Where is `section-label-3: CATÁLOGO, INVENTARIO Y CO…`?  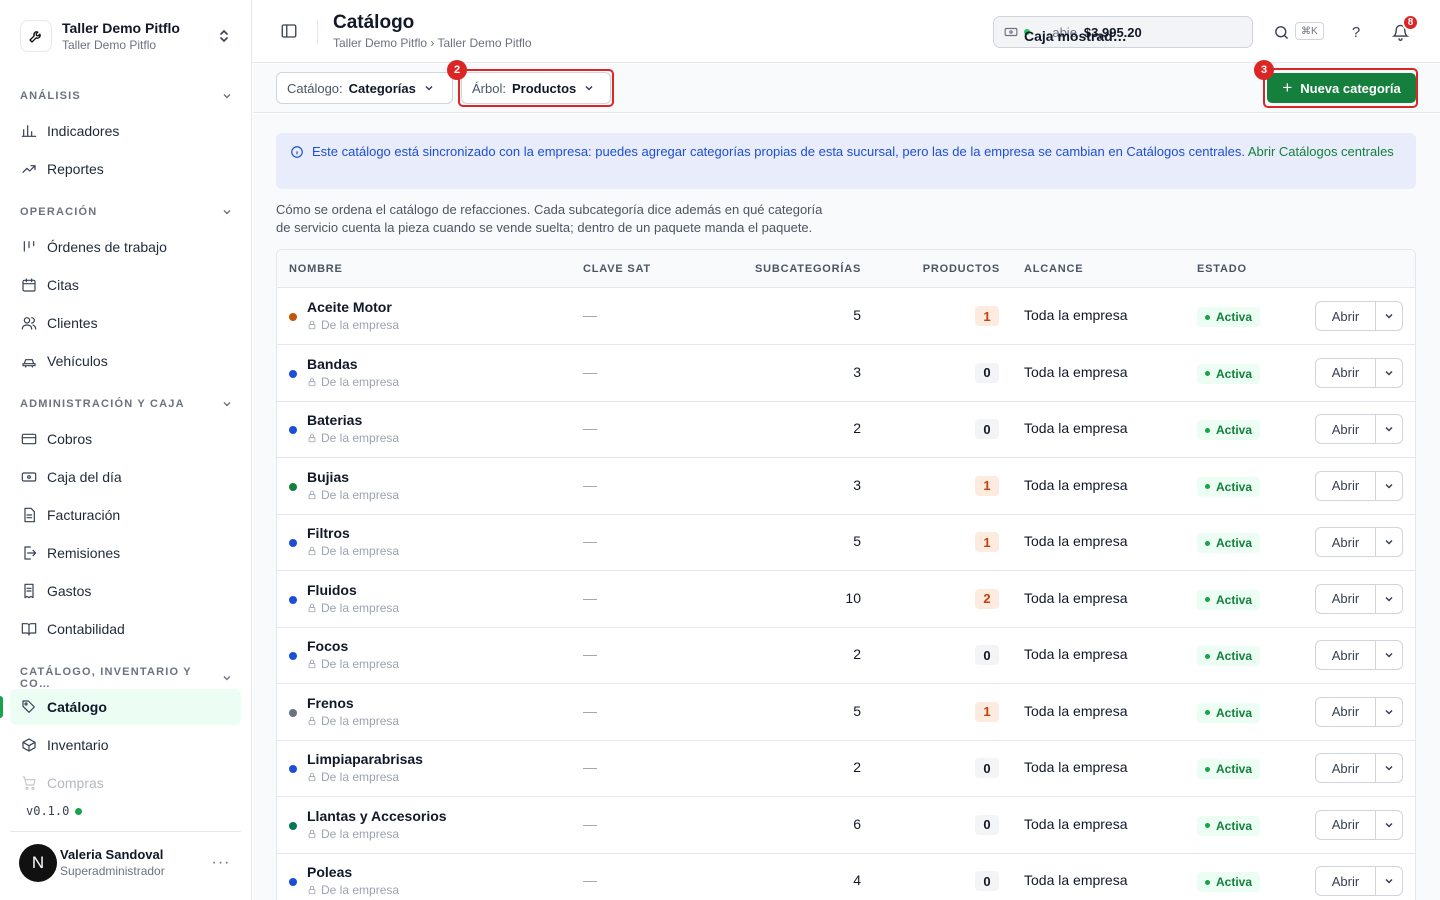 section-label-3: CATÁLOGO, INVENTARIO Y CO… is located at coordinates (126, 678).